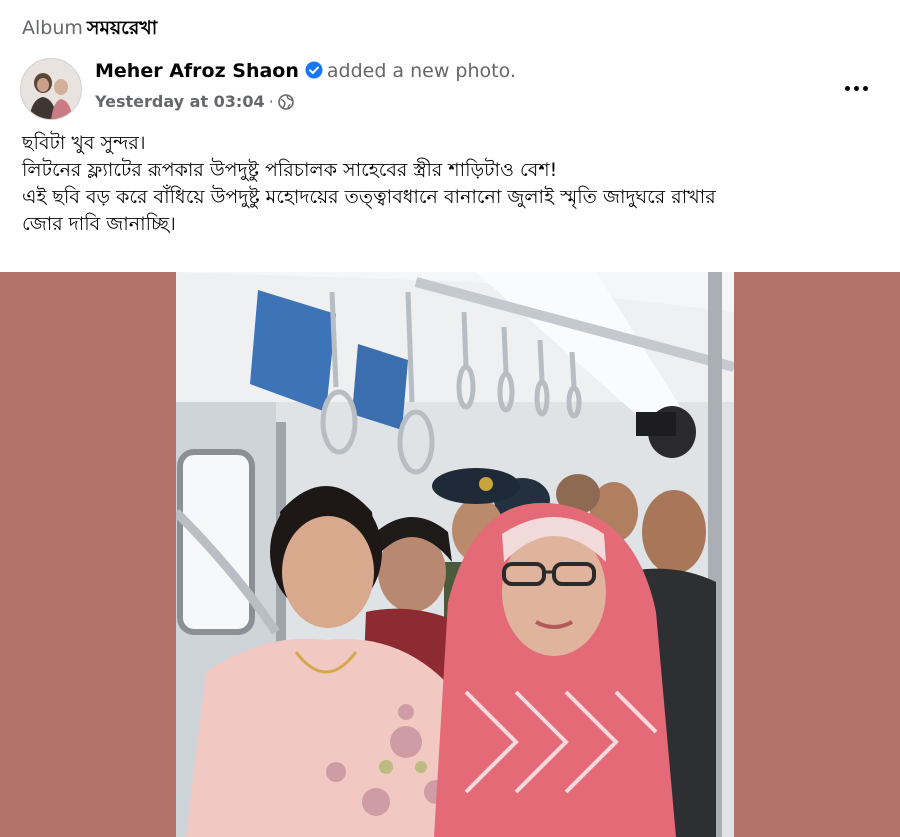 The image size is (900, 837). I want to click on post-text-line: জোর দাবি জানাচ্ছি।, so click(99, 224).